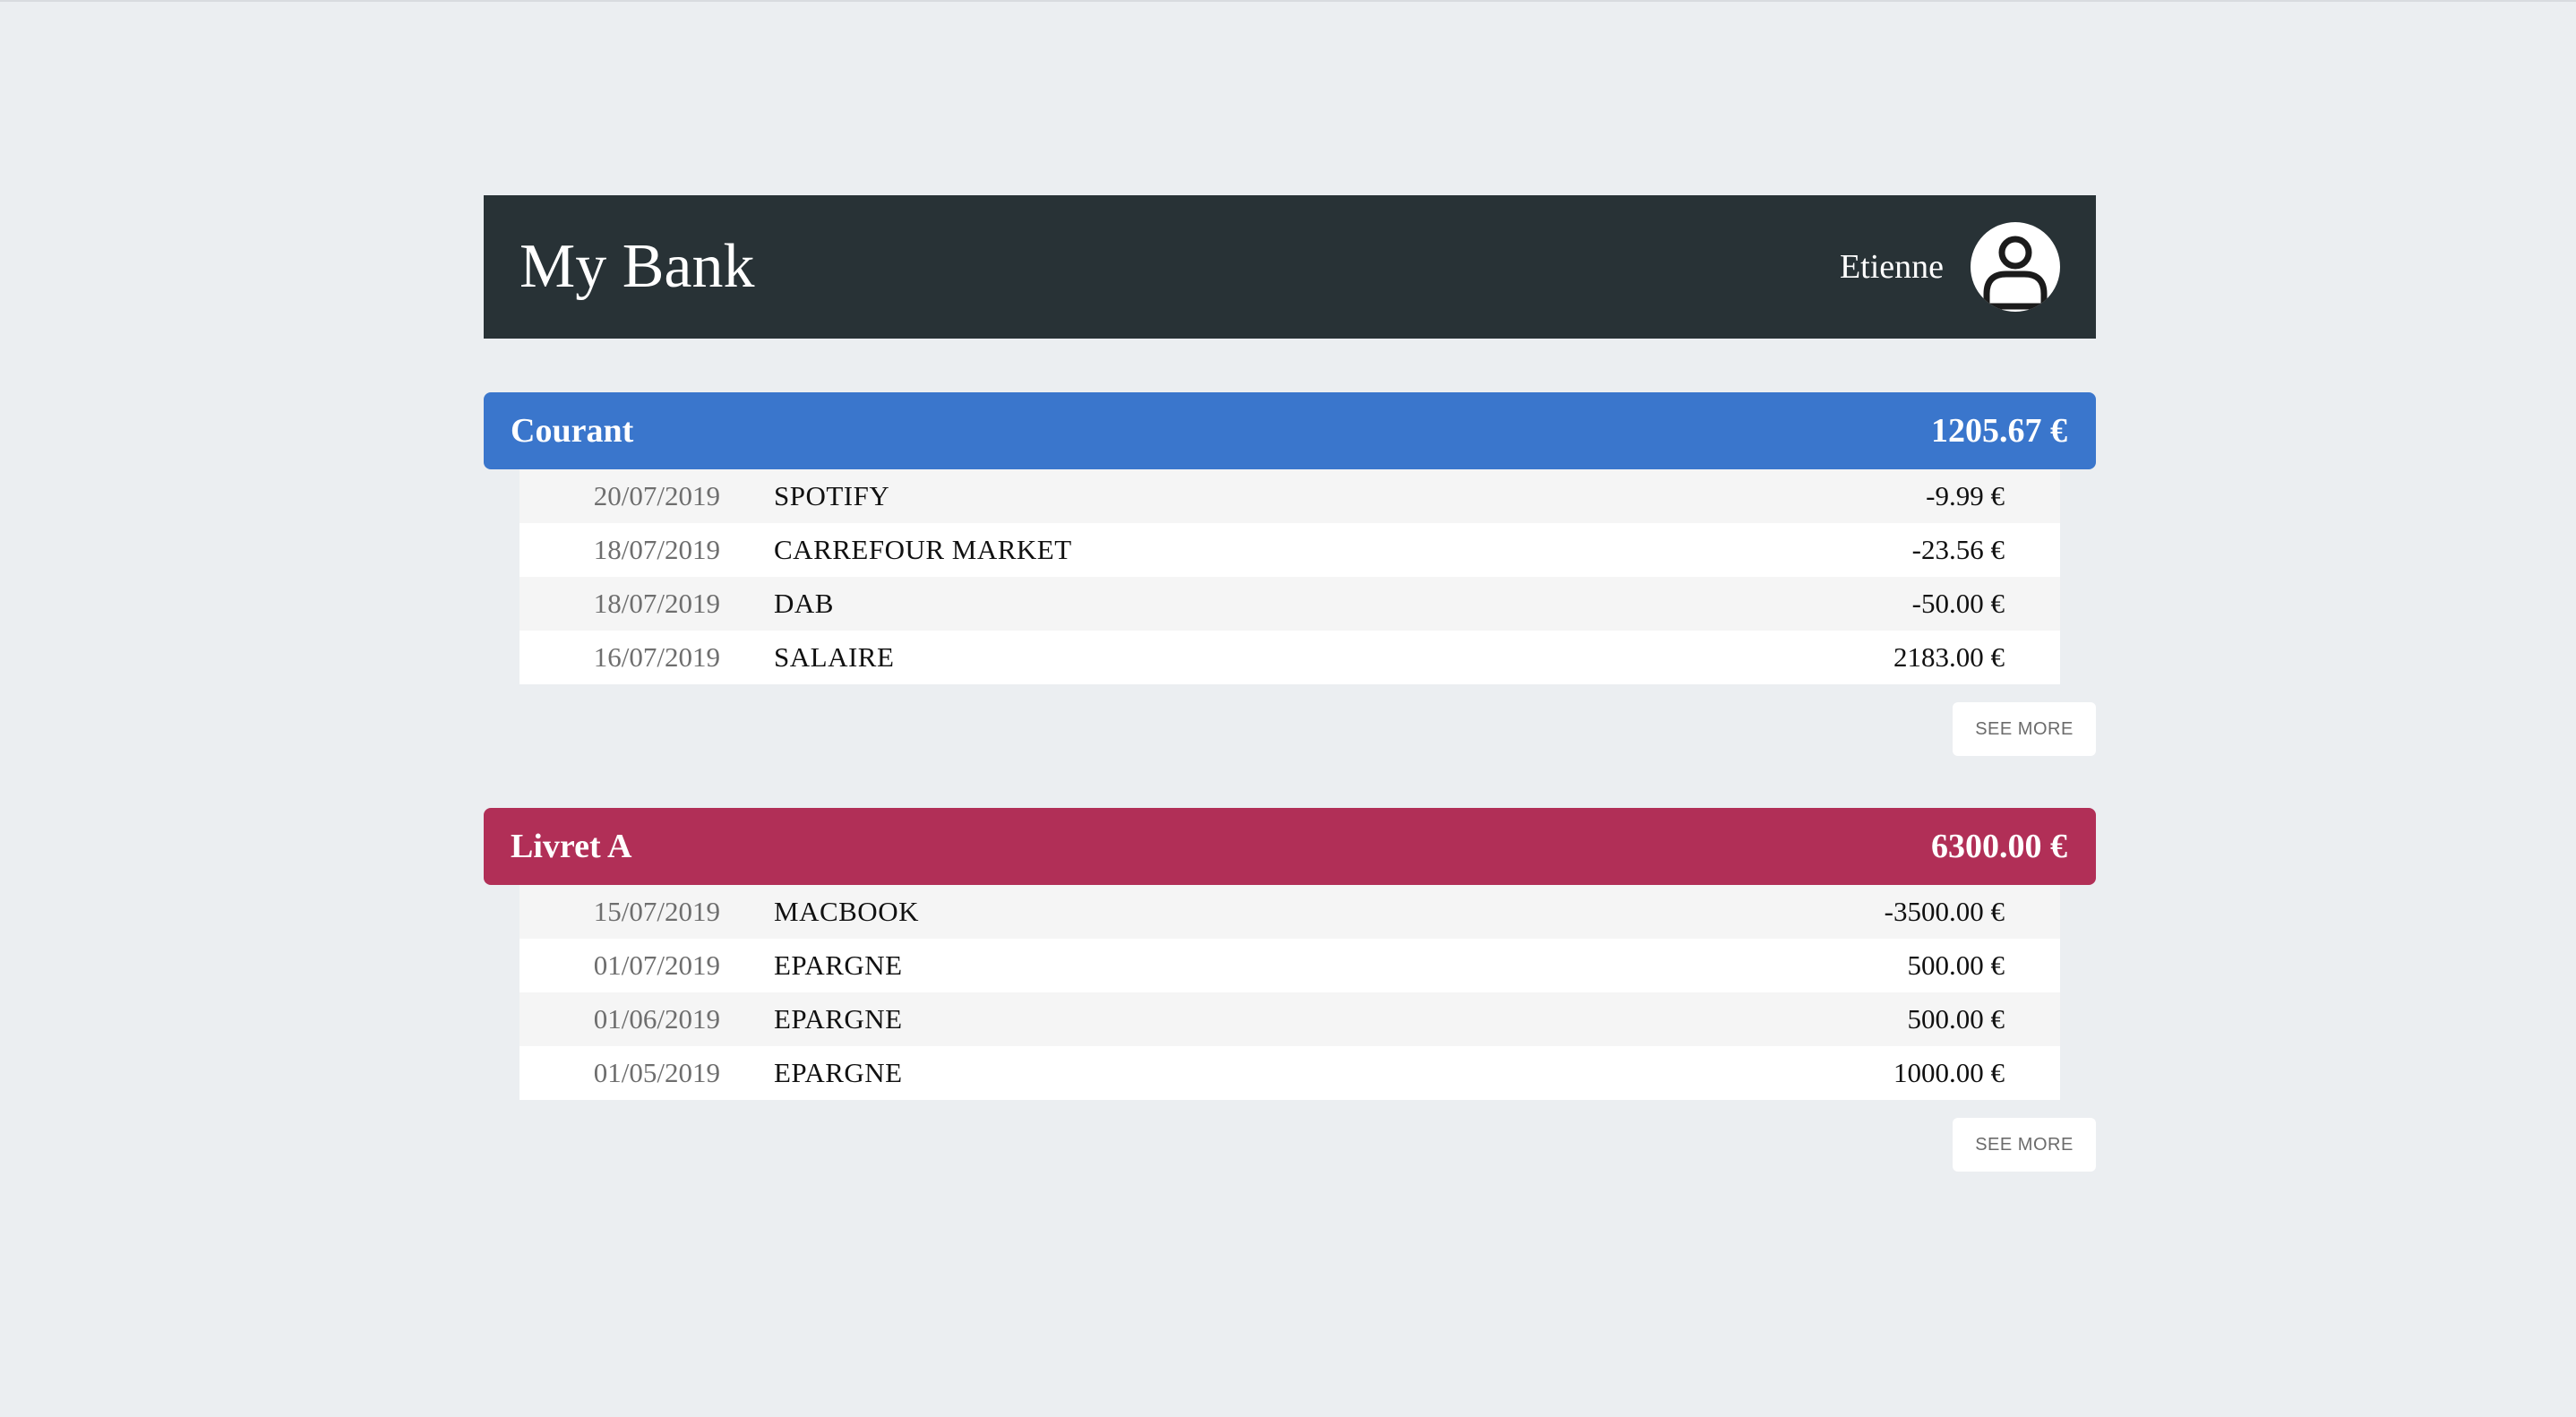 Image resolution: width=2576 pixels, height=1417 pixels. I want to click on user-menu: Etienne, so click(1950, 267).